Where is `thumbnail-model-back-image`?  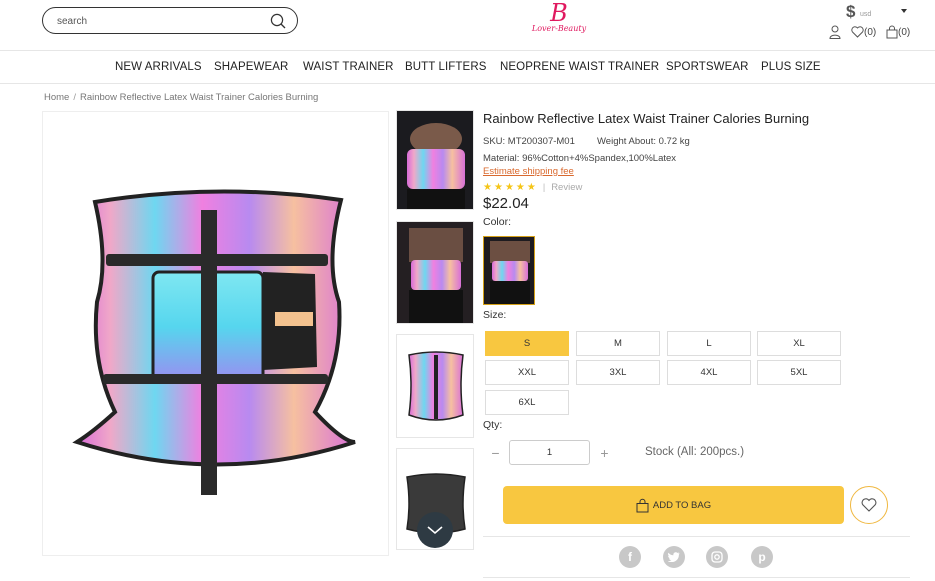
thumbnail-model-back-image is located at coordinates (435, 272).